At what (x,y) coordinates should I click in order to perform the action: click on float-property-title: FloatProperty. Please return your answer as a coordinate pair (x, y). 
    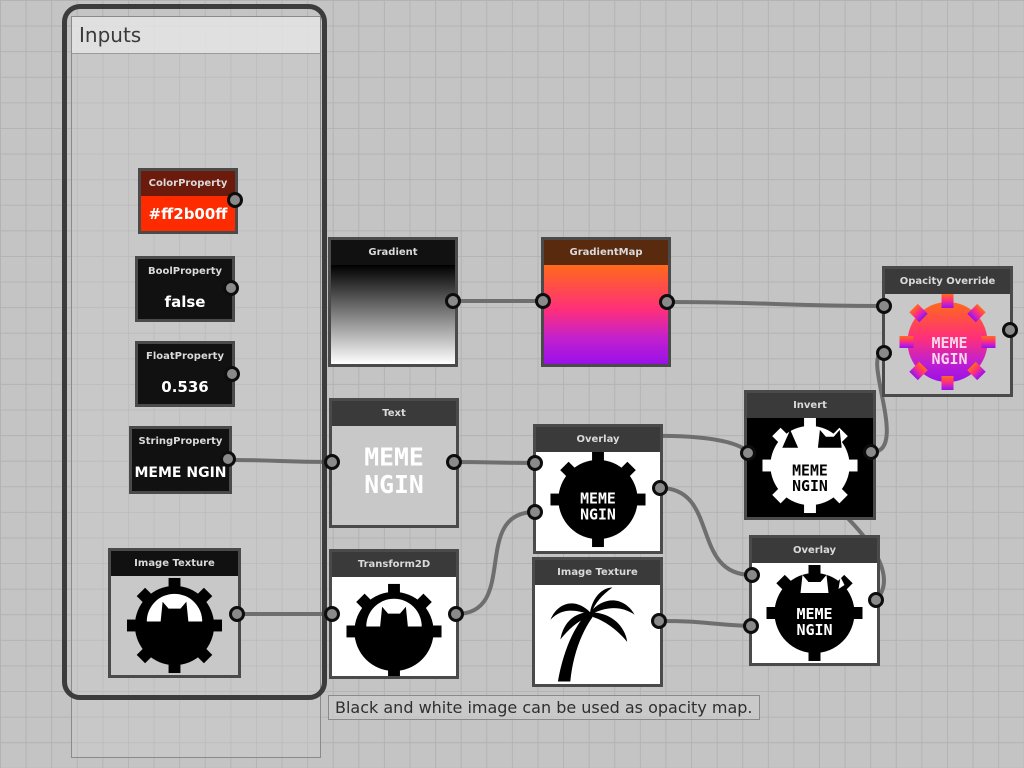
    Looking at the image, I should click on (185, 356).